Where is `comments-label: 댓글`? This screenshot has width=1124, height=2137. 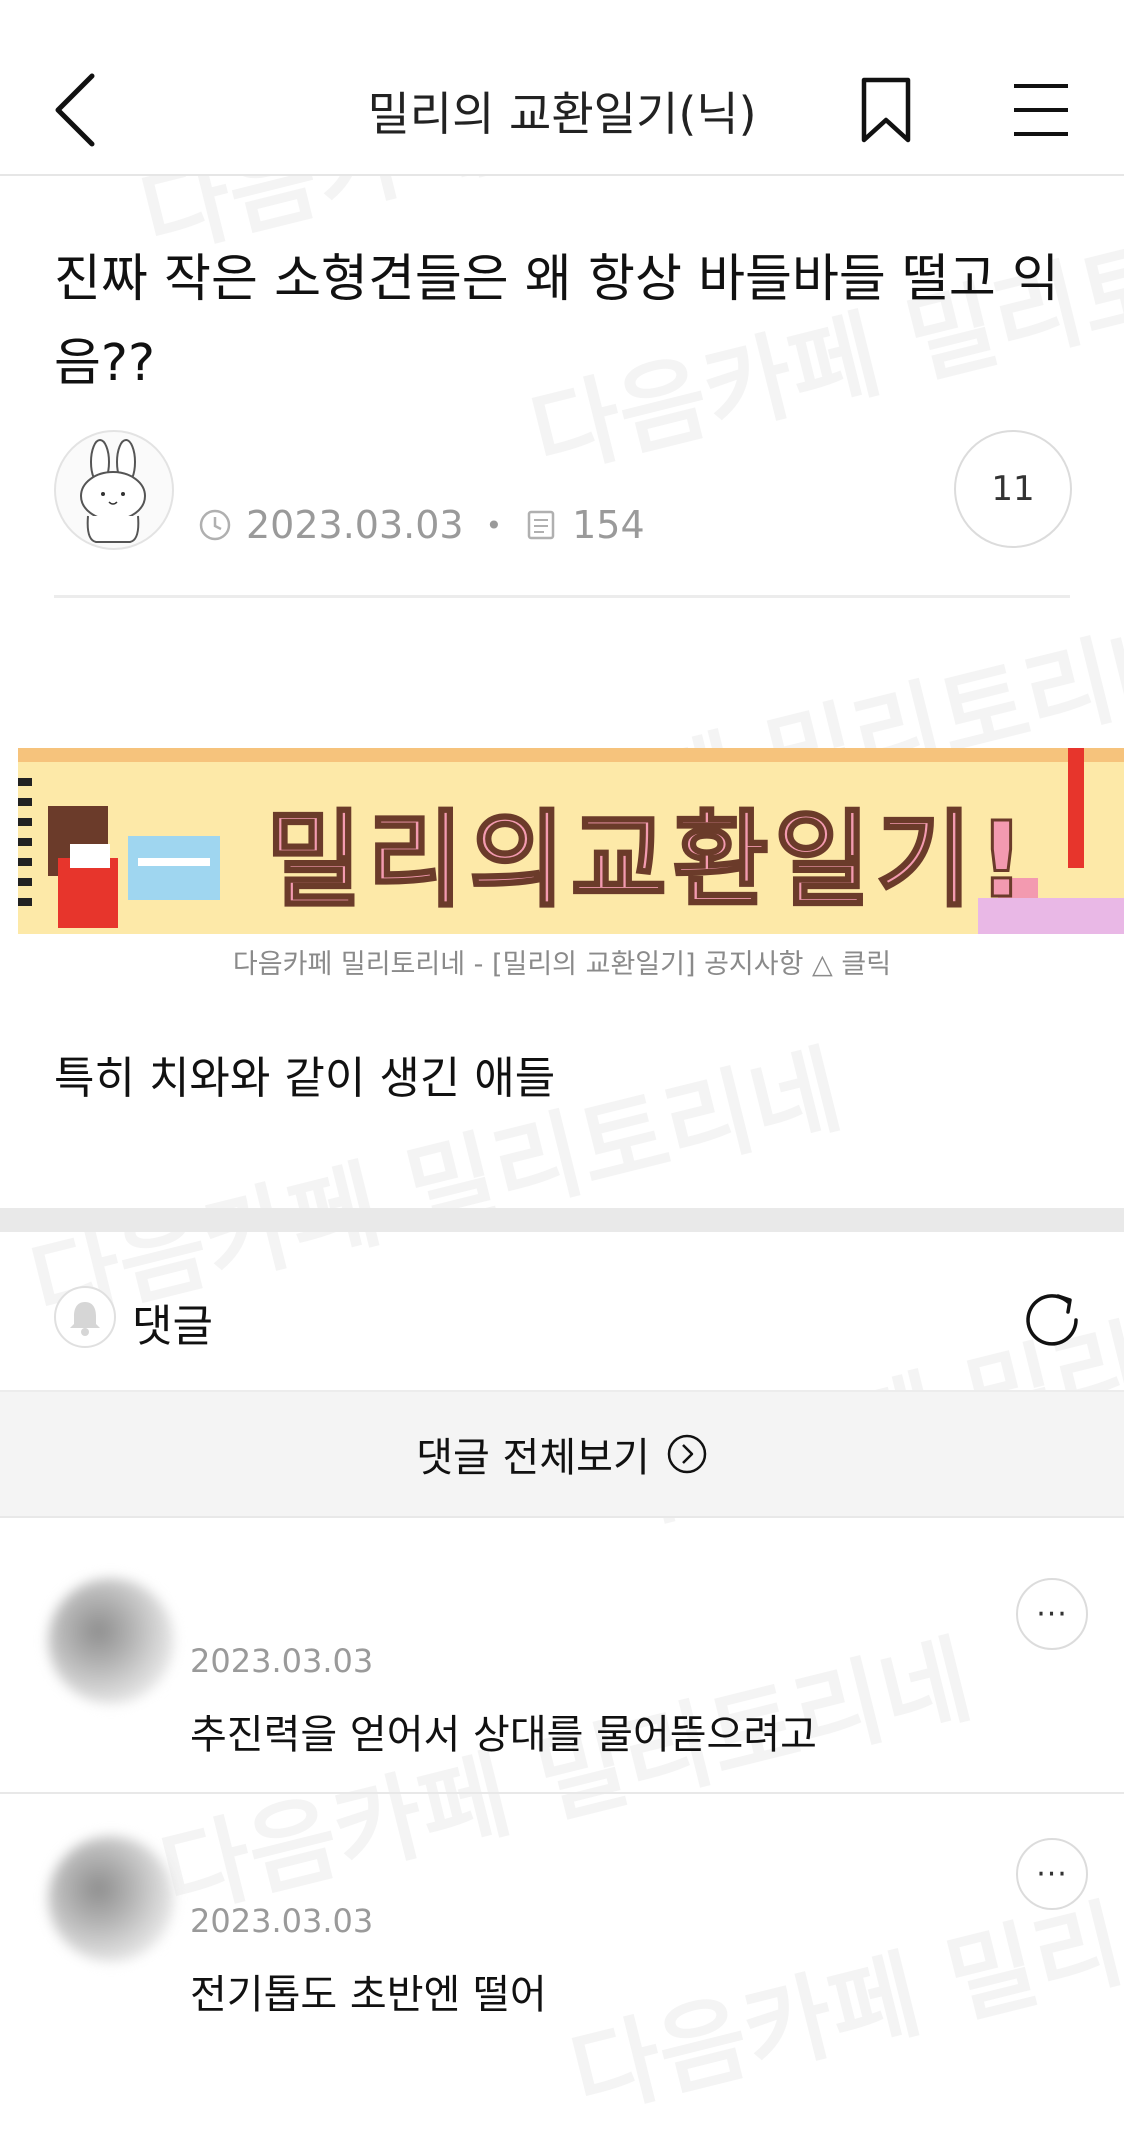
comments-label: 댓글 is located at coordinates (172, 1326).